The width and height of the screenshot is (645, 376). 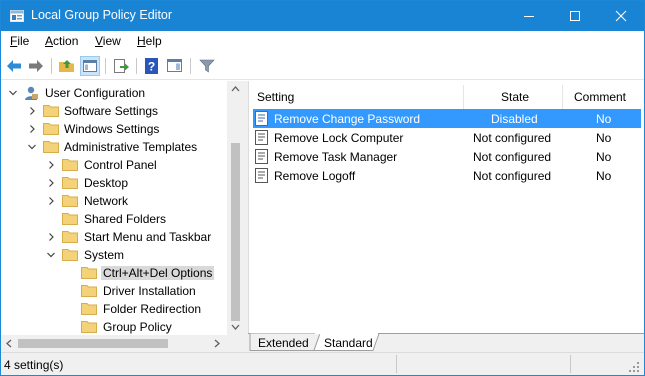 I want to click on policy-row-remove-task-manager: Remove Task Manager Not configured No, so click(x=447, y=156).